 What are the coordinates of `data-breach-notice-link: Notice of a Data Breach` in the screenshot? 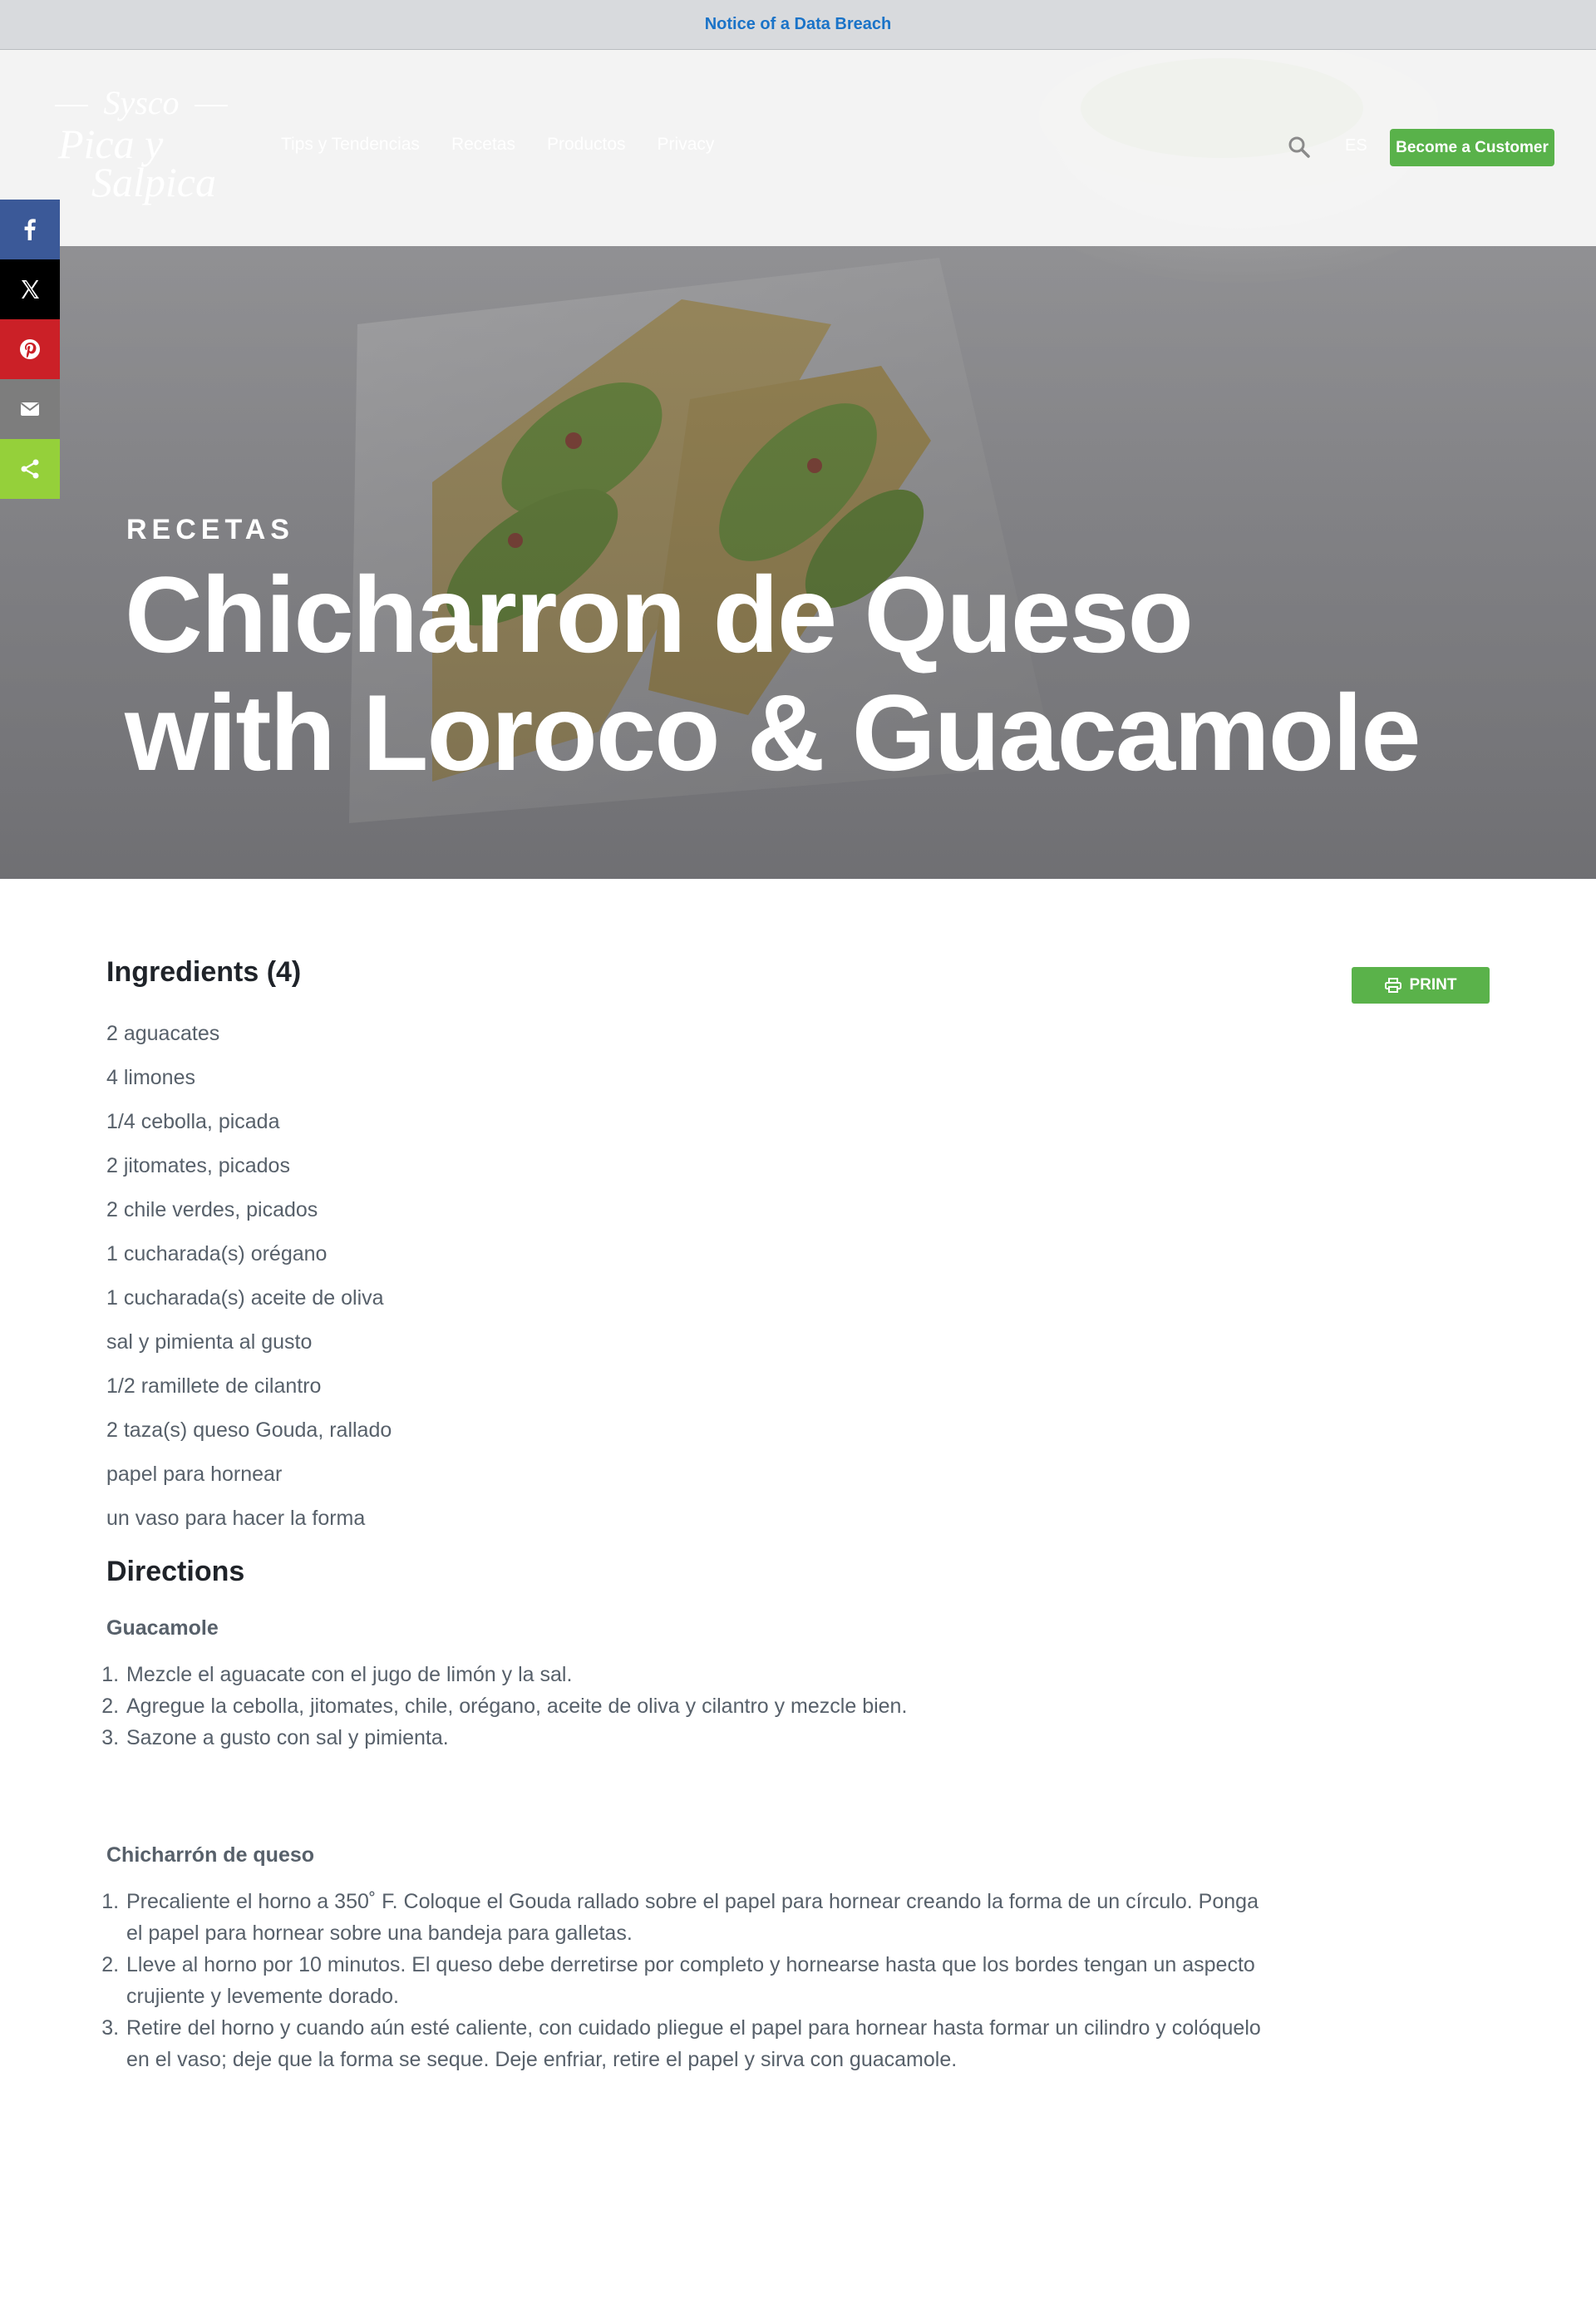 It's located at (798, 24).